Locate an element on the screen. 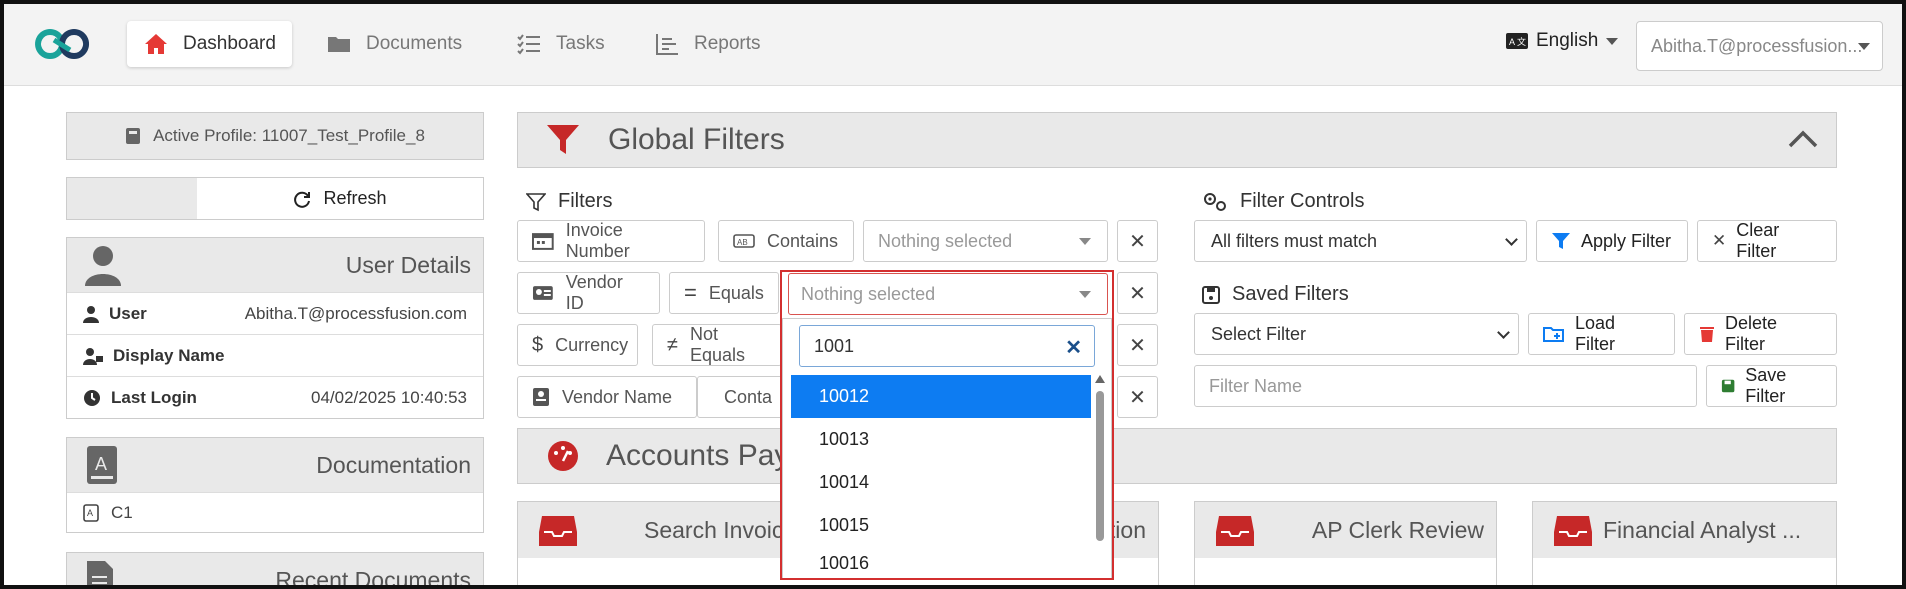  filter-operator-label: Equals is located at coordinates (736, 292).